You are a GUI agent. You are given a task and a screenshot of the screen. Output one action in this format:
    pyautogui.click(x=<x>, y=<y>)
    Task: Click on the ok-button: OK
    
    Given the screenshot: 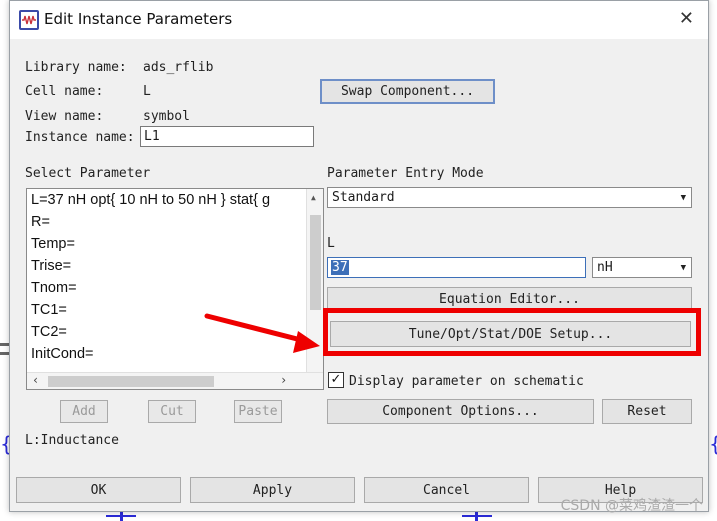 What is the action you would take?
    pyautogui.click(x=98, y=490)
    